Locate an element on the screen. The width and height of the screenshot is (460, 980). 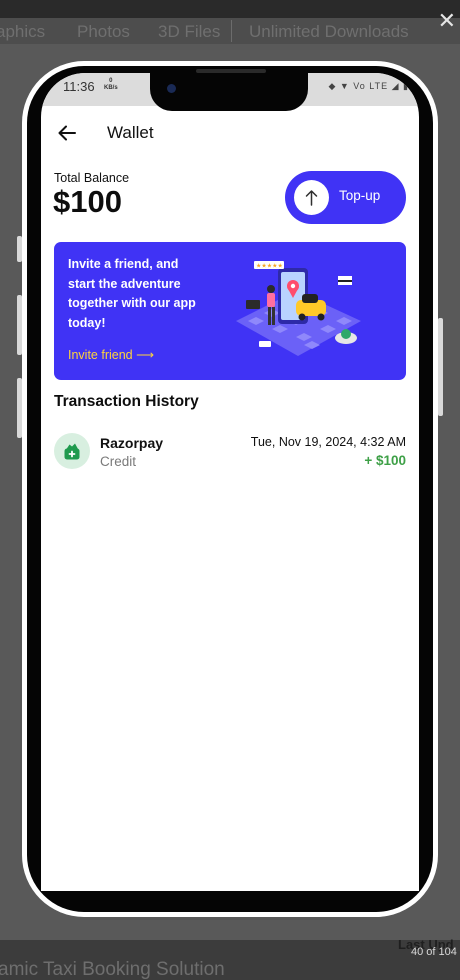
wallet-icon is located at coordinates (72, 451).